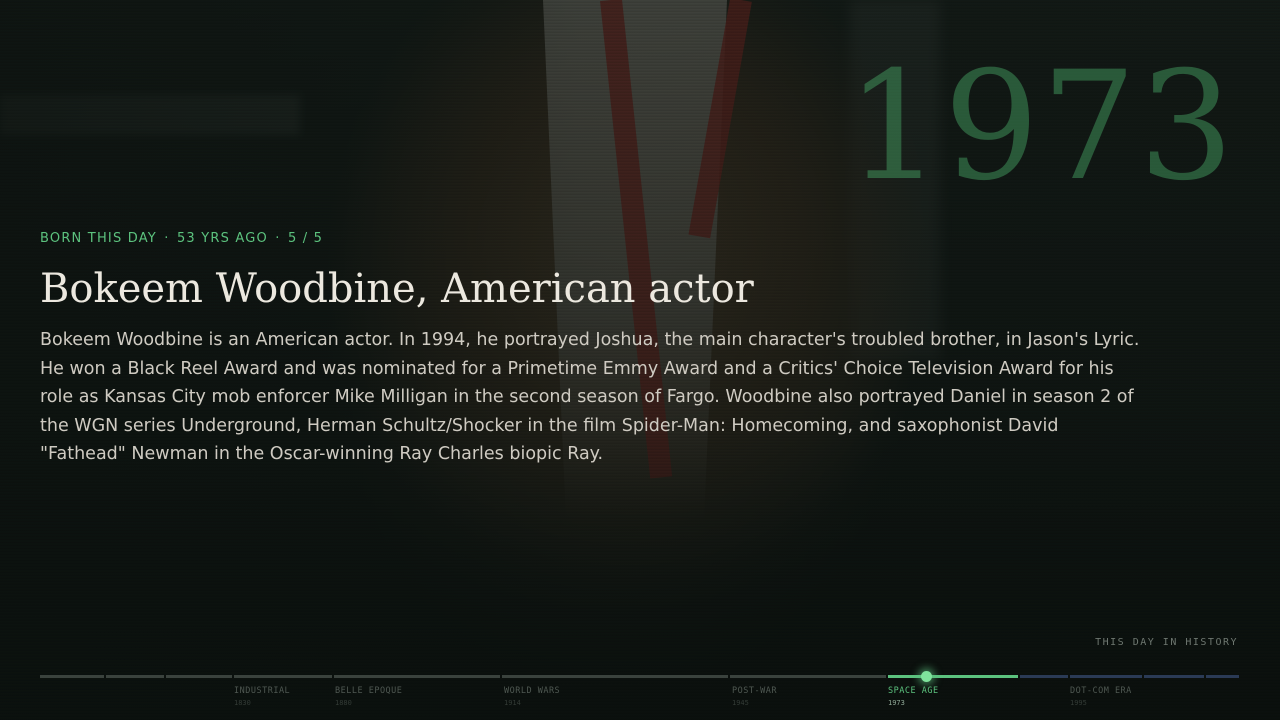 The width and height of the screenshot is (1280, 720). What do you see at coordinates (532, 691) in the screenshot?
I see `era-name: WORLD WARS` at bounding box center [532, 691].